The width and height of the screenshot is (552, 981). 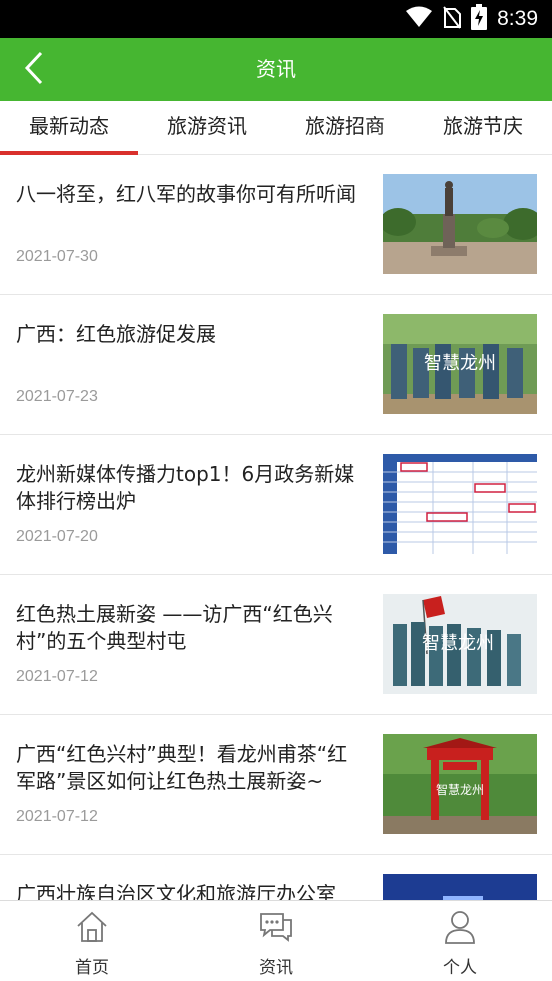 I want to click on tab-travel-news: 旅游资讯, so click(x=207, y=128).